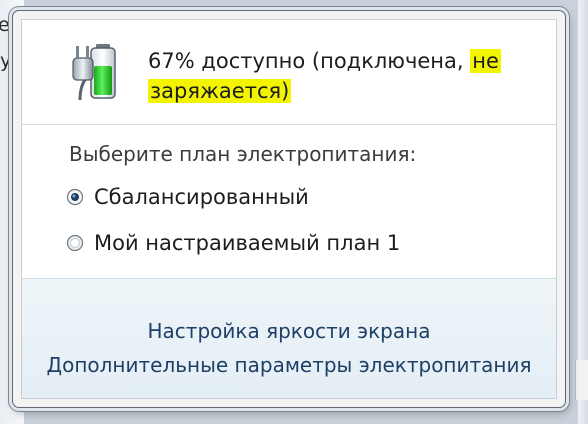 This screenshot has width=588, height=424. Describe the element at coordinates (75, 197) in the screenshot. I see `radio-selected-icon` at that location.